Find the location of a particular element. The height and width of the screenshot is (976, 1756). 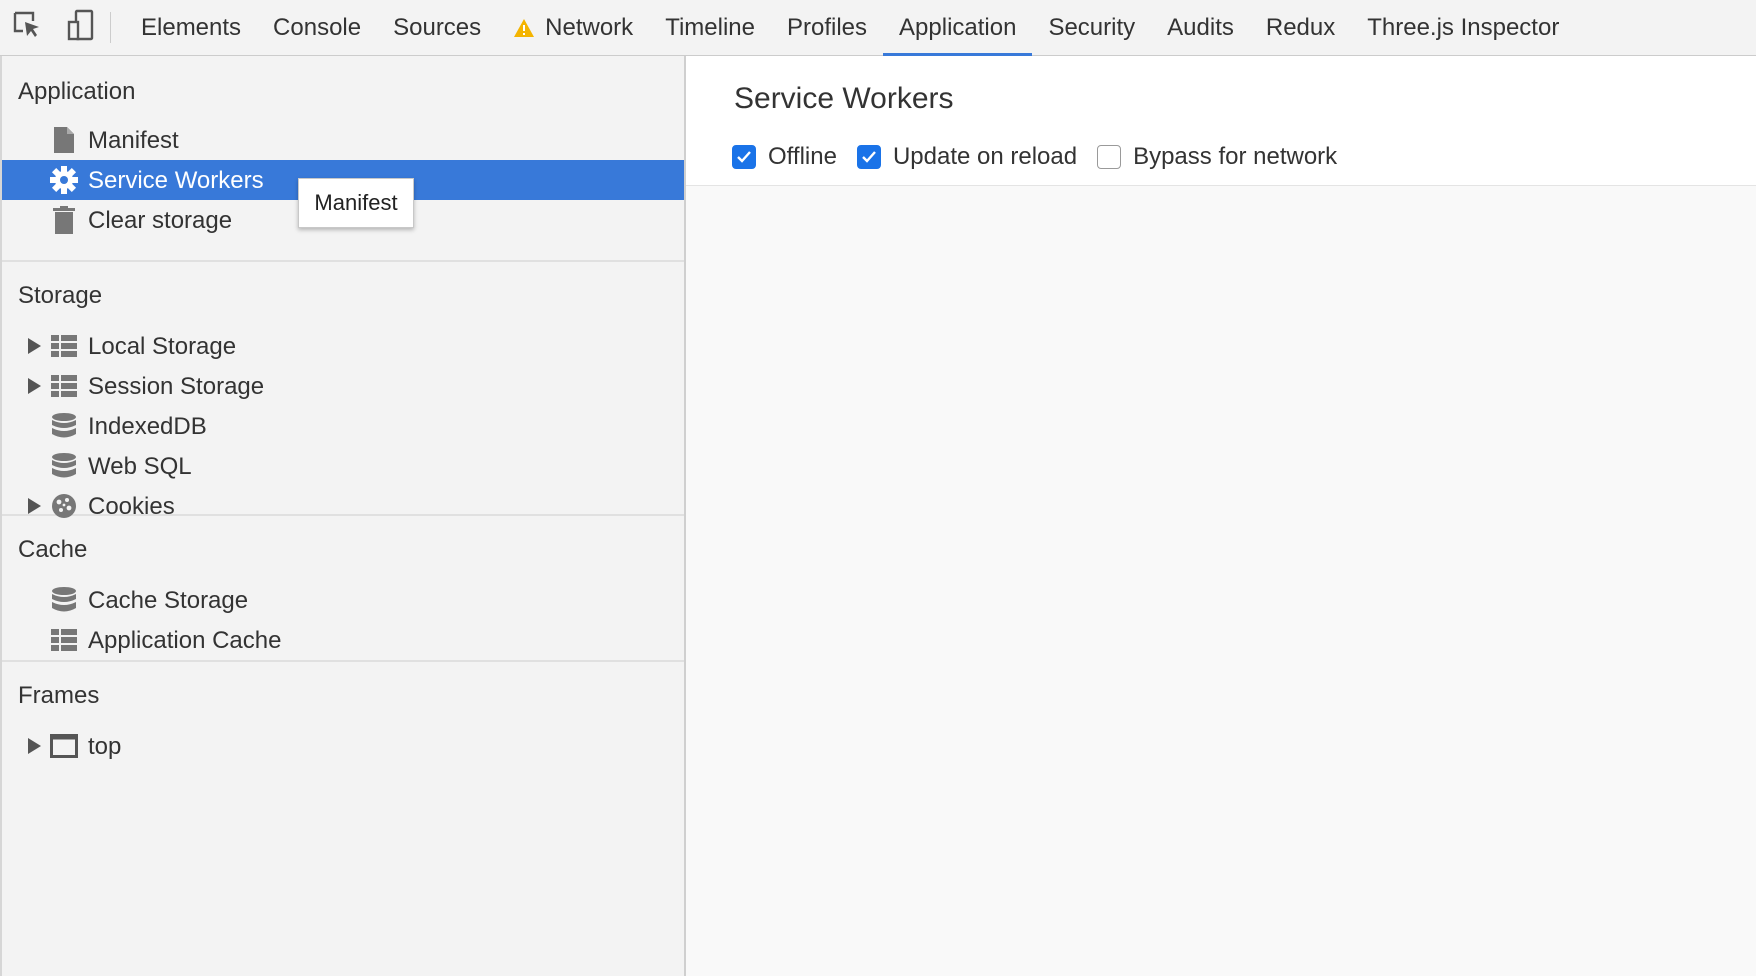

sidebar-section-cache: Cache Cache Storage Application Cache is located at coordinates (343, 589).